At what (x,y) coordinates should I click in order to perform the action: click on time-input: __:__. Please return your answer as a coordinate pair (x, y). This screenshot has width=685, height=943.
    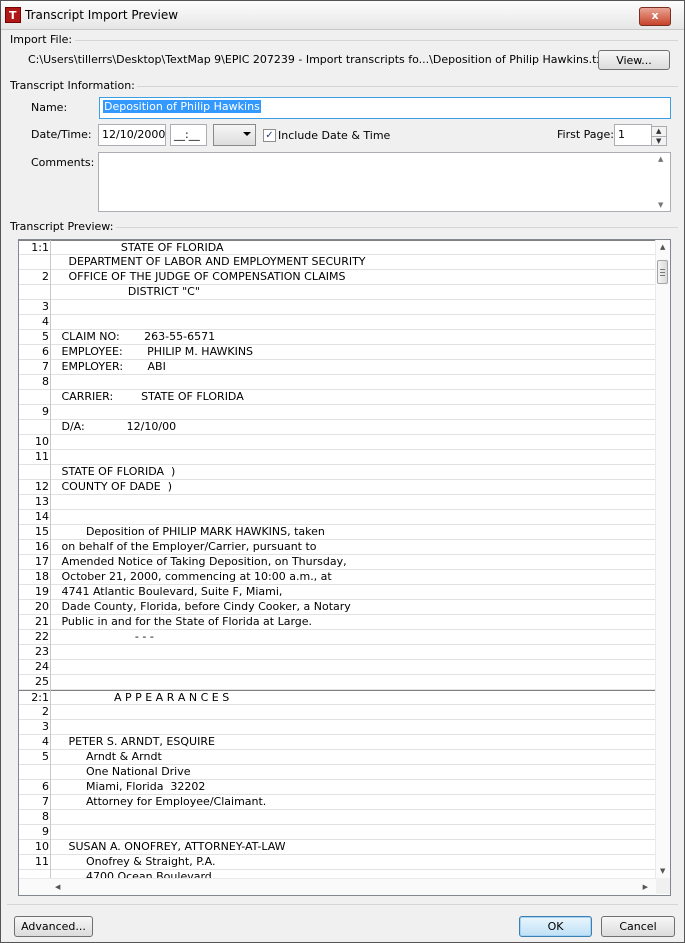
    Looking at the image, I should click on (188, 135).